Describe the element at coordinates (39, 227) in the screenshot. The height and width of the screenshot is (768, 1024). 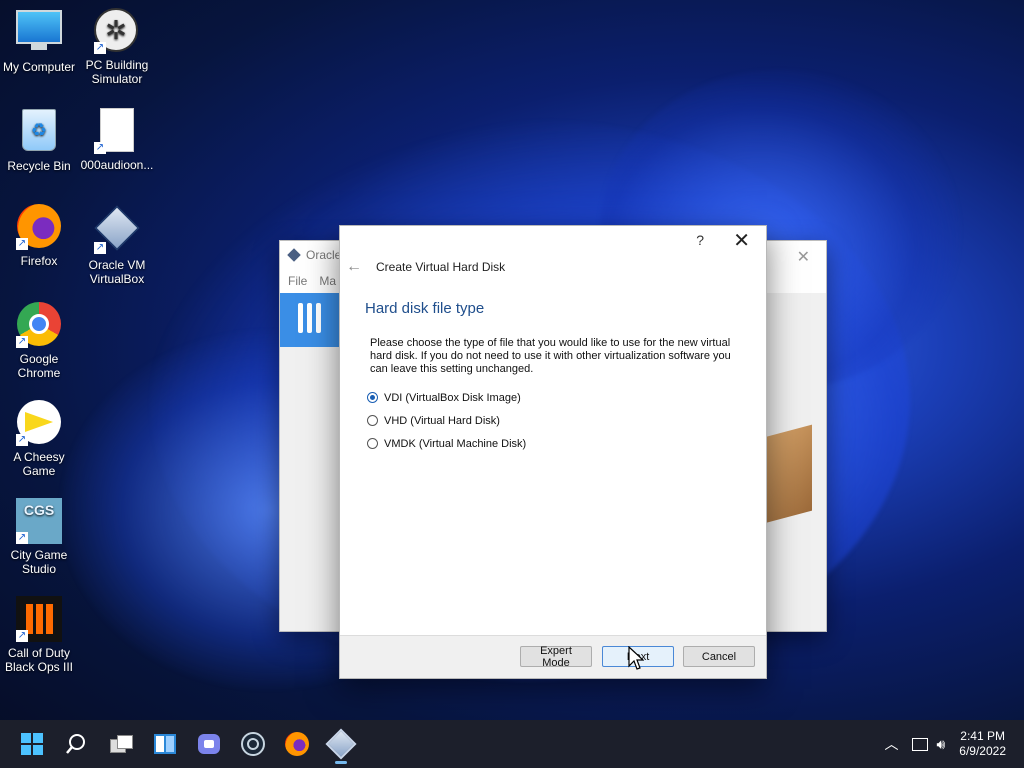
I see `firefox-icon: ↗` at that location.